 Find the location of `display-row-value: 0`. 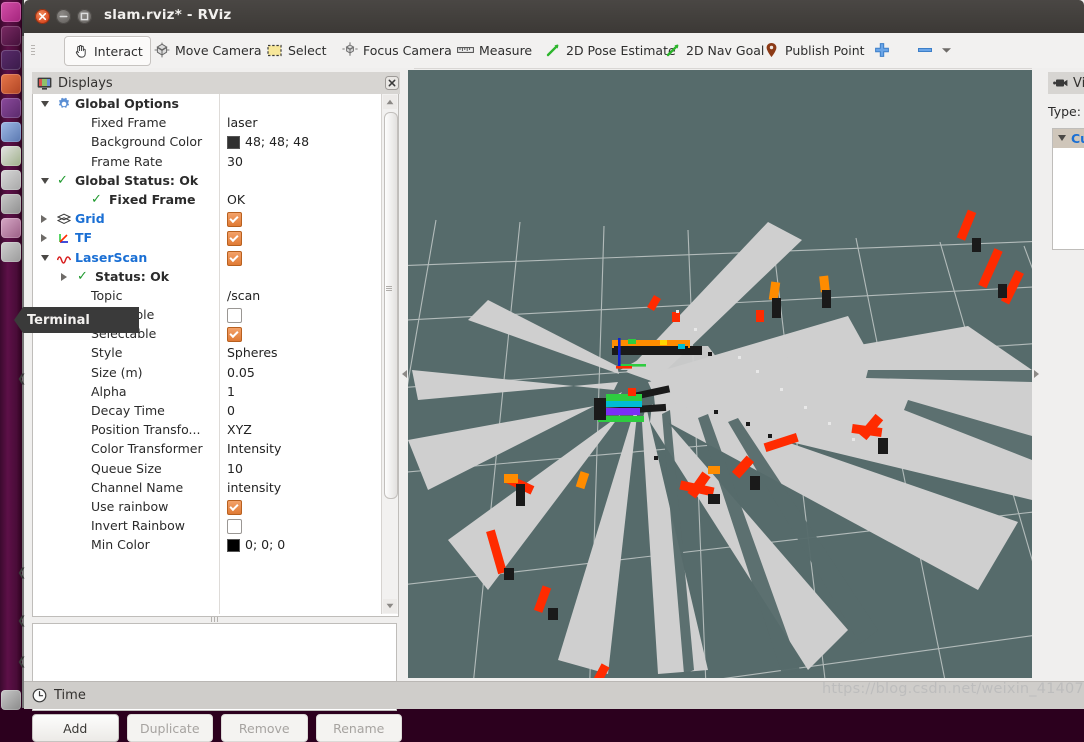

display-row-value: 0 is located at coordinates (231, 410).